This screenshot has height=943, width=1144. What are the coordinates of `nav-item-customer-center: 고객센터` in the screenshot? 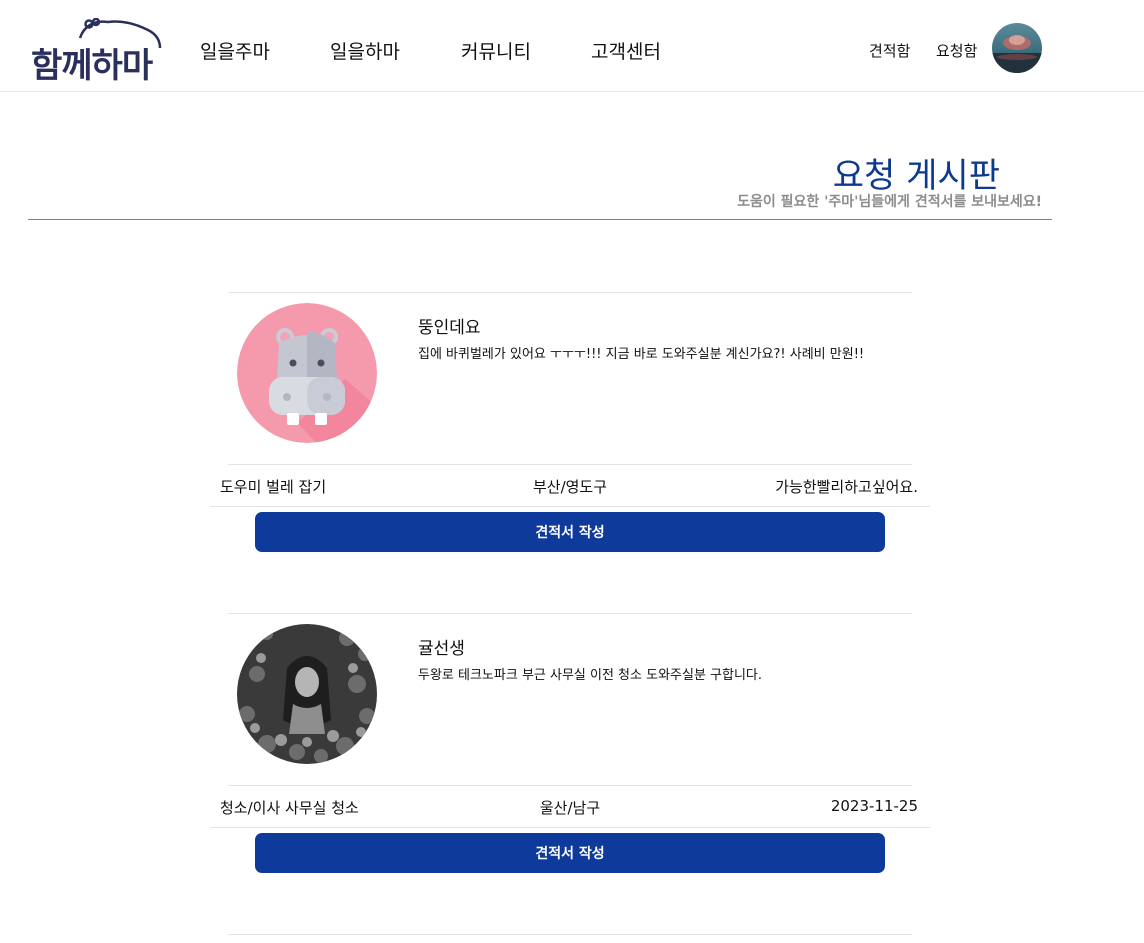 It's located at (626, 50).